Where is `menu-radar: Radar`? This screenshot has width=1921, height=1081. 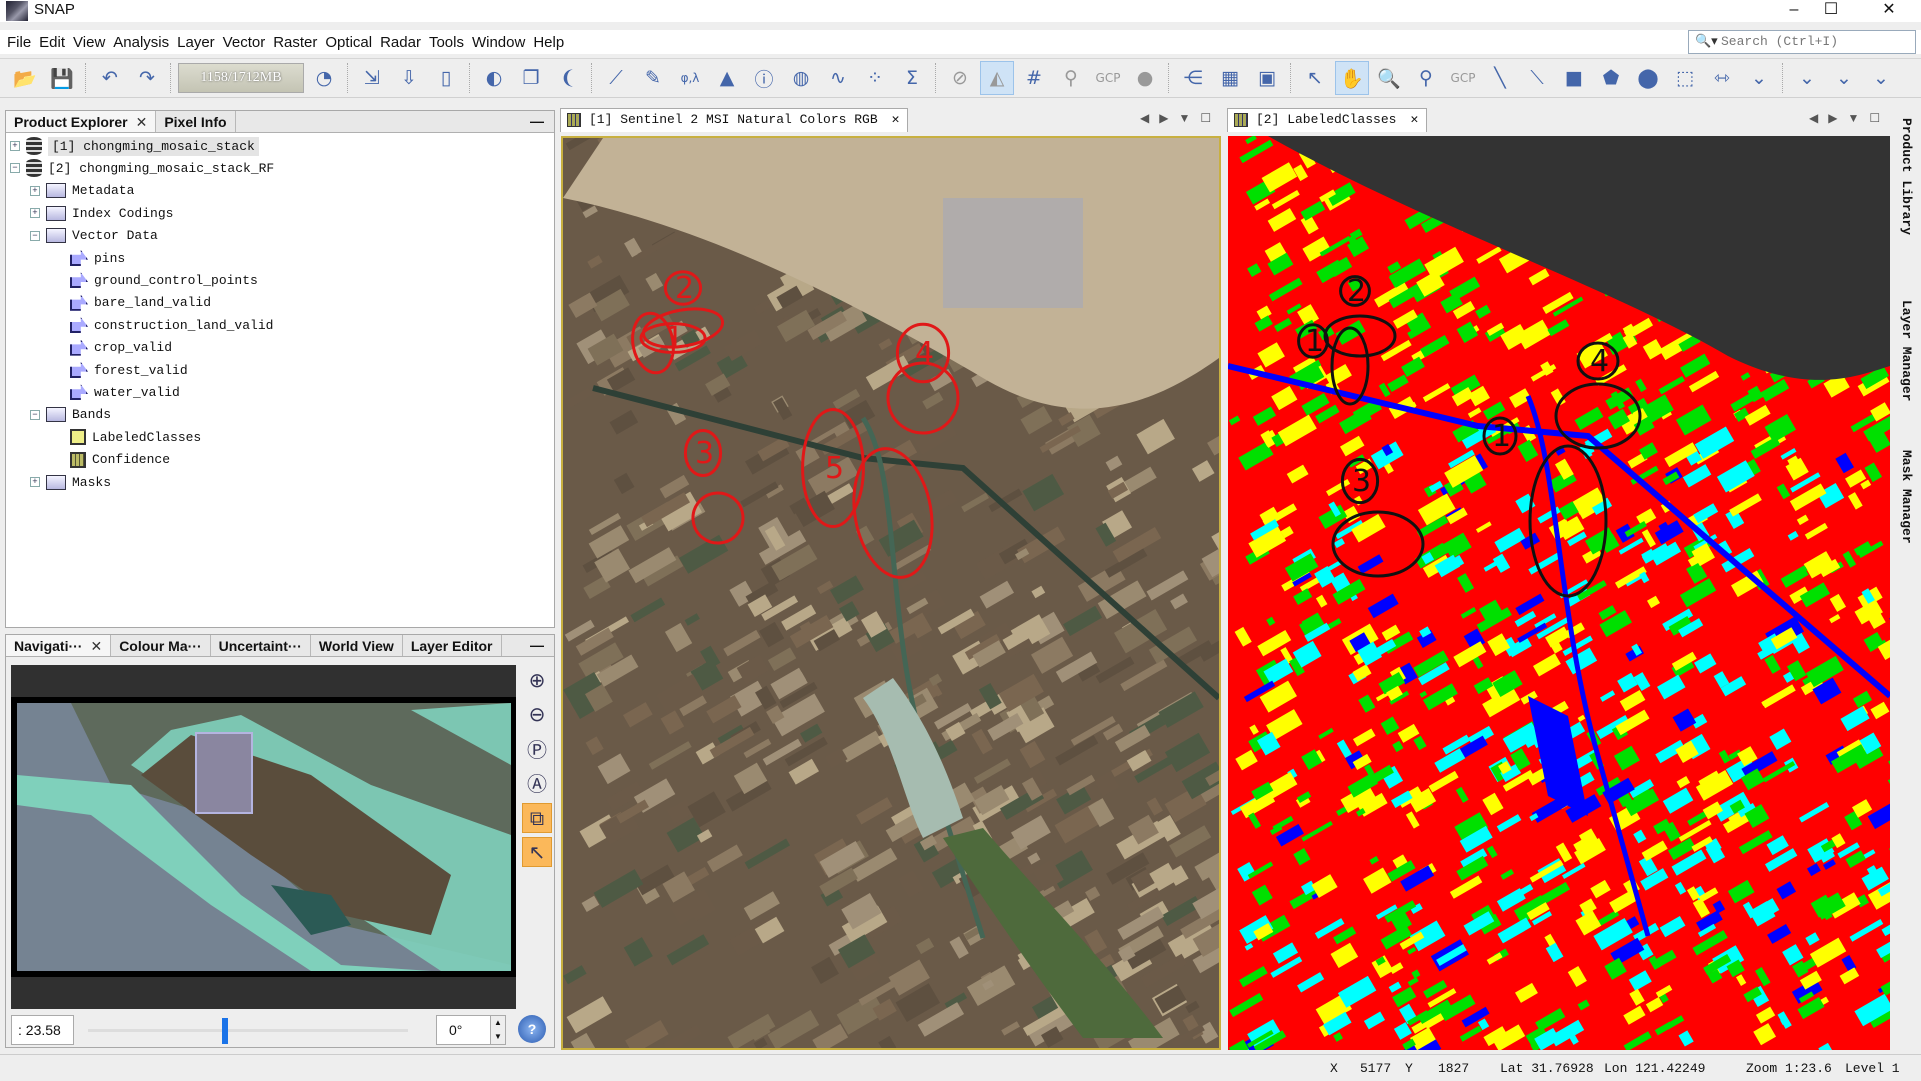
menu-radar: Radar is located at coordinates (401, 42).